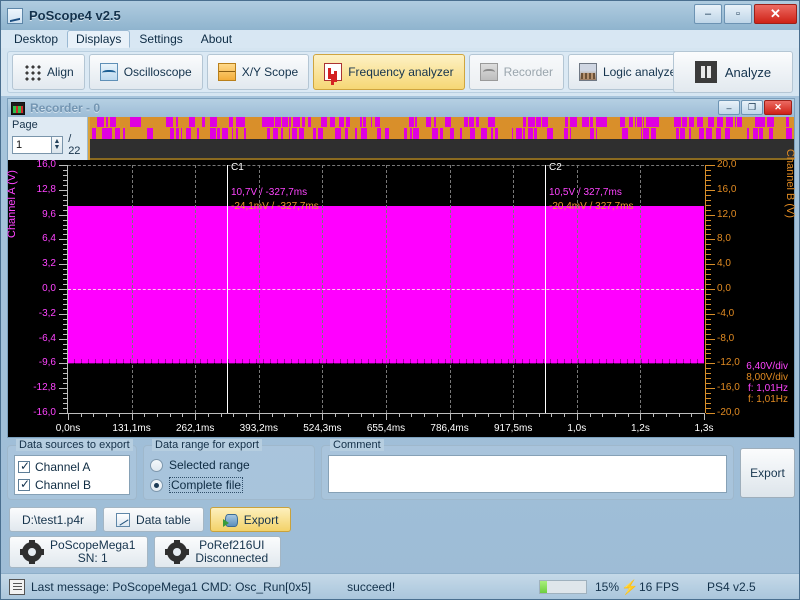 This screenshot has height=600, width=800. Describe the element at coordinates (209, 465) in the screenshot. I see `label-selected-range: Selected range` at that location.